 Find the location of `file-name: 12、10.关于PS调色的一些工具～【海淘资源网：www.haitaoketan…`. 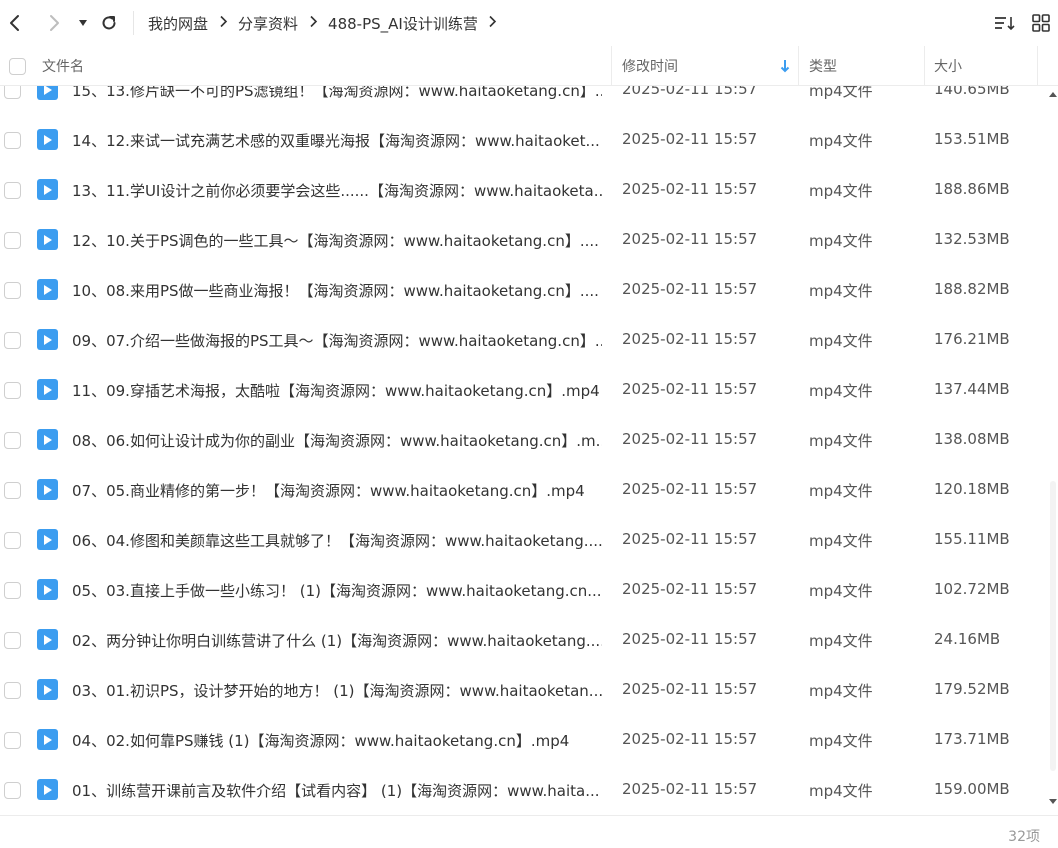

file-name: 12、10.关于PS调色的一些工具～【海淘资源网：www.haitaoketan… is located at coordinates (337, 240).